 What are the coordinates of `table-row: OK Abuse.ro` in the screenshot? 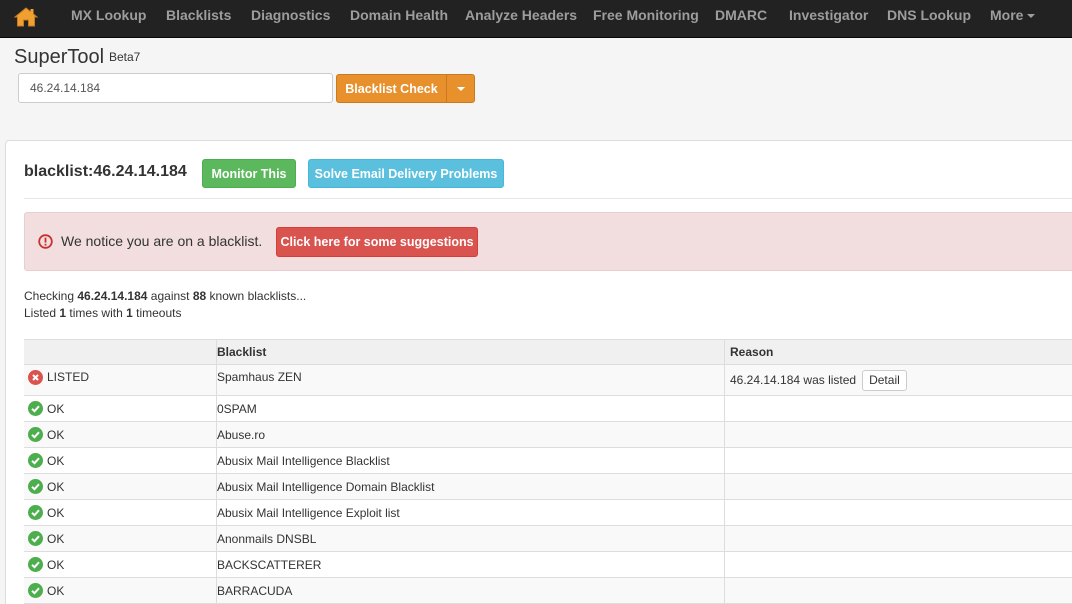 It's located at (548, 435).